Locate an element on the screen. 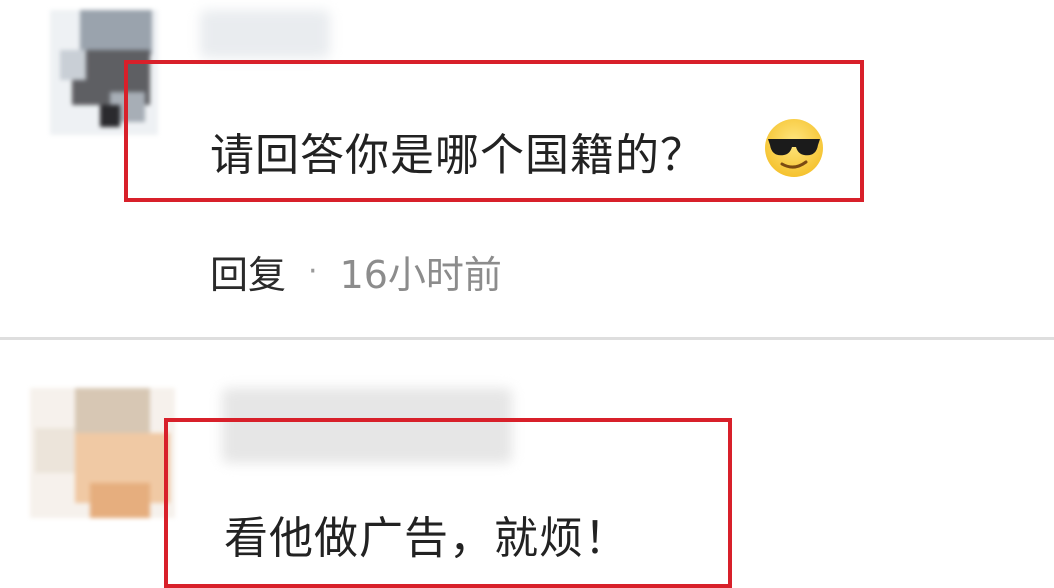  comment-timestamp: 16小时前 is located at coordinates (420, 274).